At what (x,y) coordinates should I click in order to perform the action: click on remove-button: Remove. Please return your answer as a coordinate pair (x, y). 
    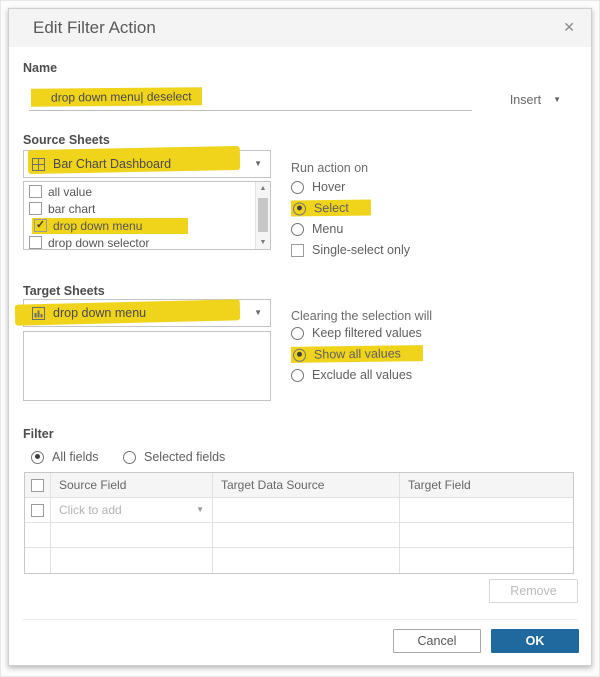
    Looking at the image, I should click on (533, 591).